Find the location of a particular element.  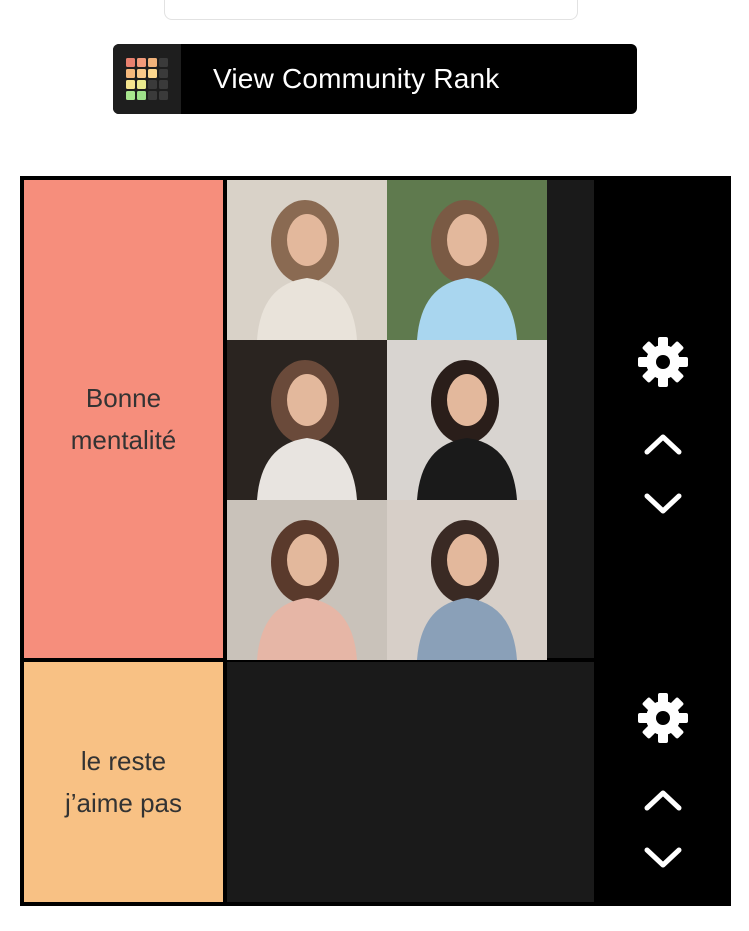

photo-woman-car-selfie is located at coordinates (307, 420).